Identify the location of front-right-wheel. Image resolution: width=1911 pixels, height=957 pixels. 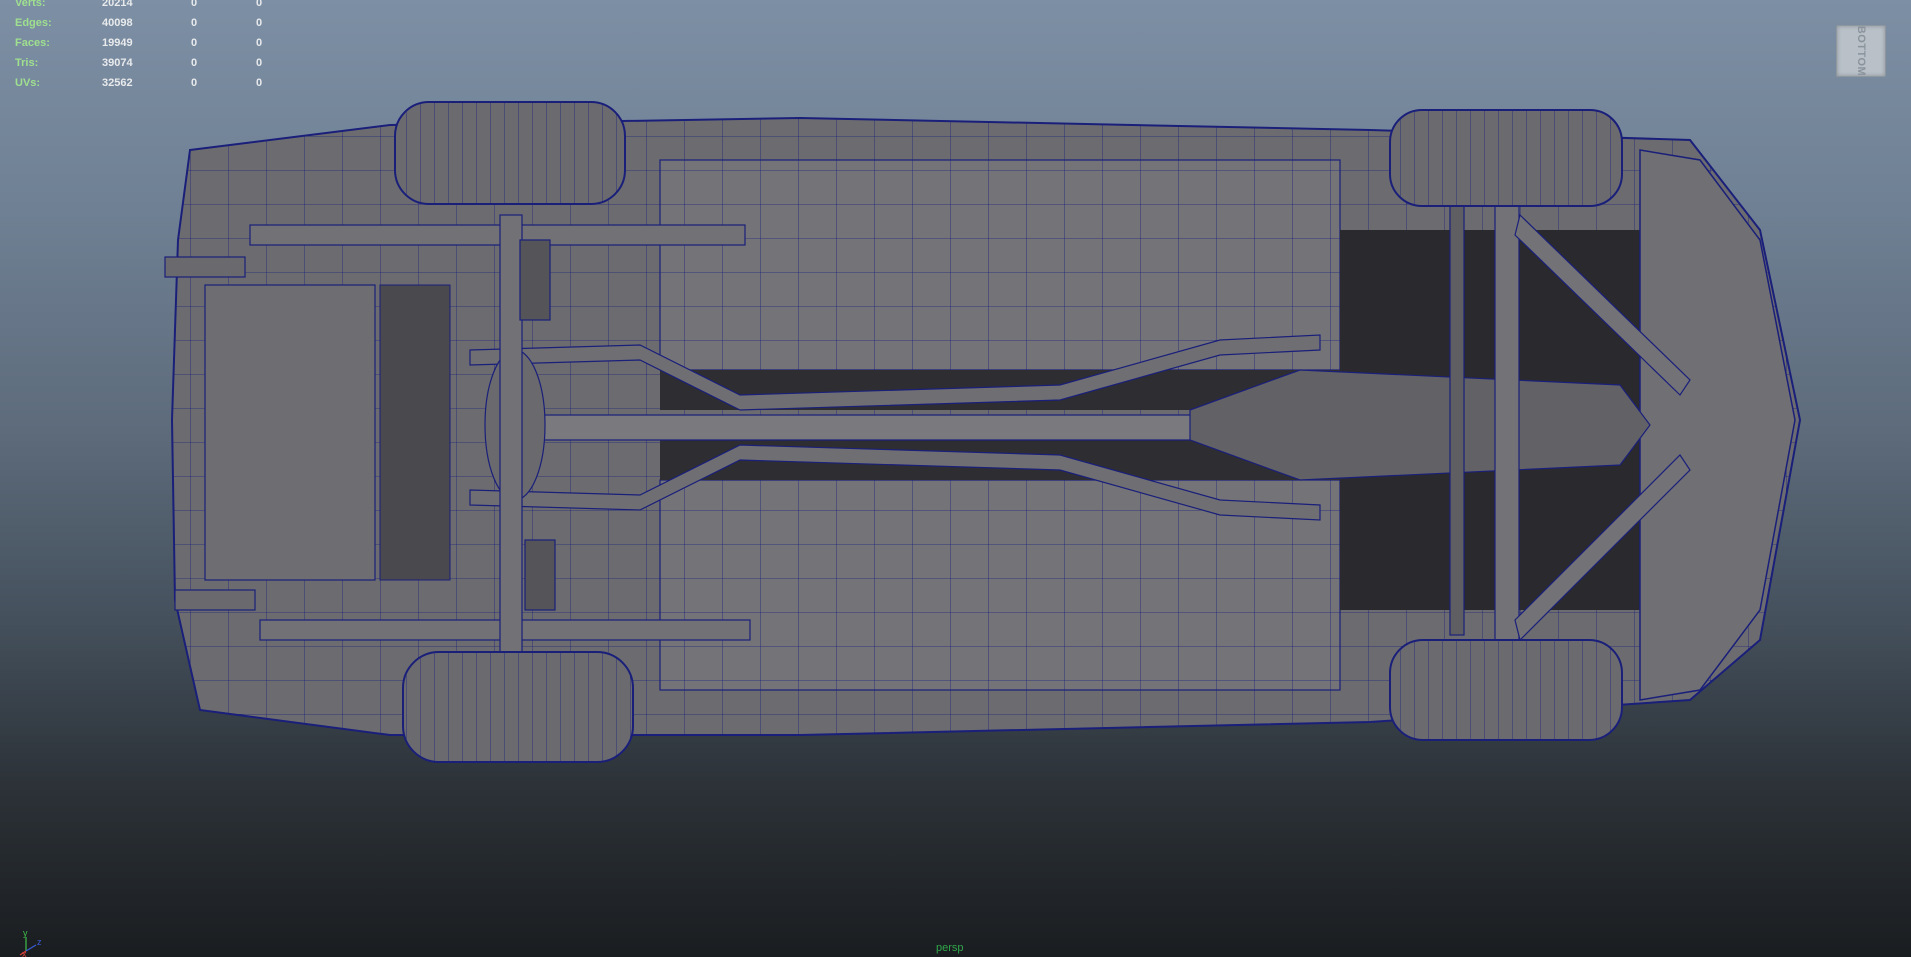
(1506, 690).